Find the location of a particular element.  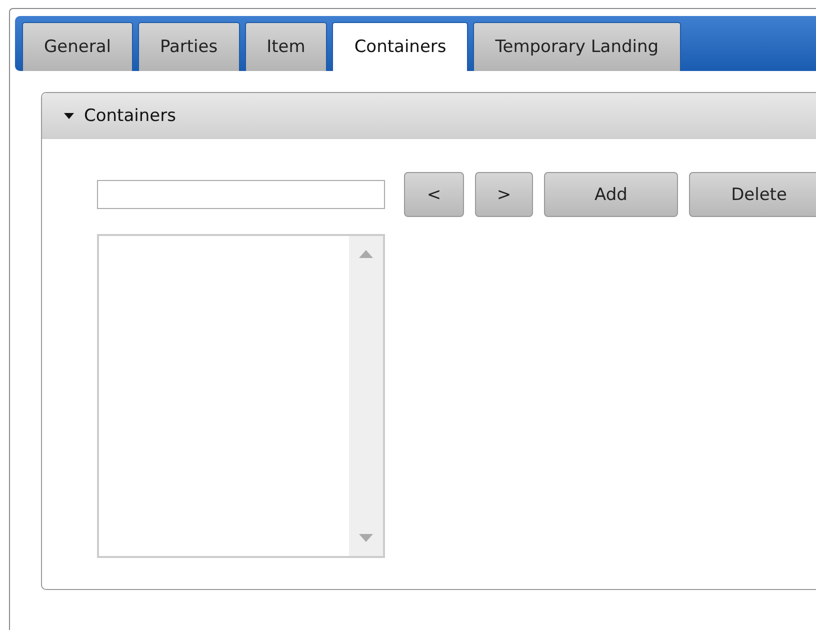

scrollbar is located at coordinates (366, 396).